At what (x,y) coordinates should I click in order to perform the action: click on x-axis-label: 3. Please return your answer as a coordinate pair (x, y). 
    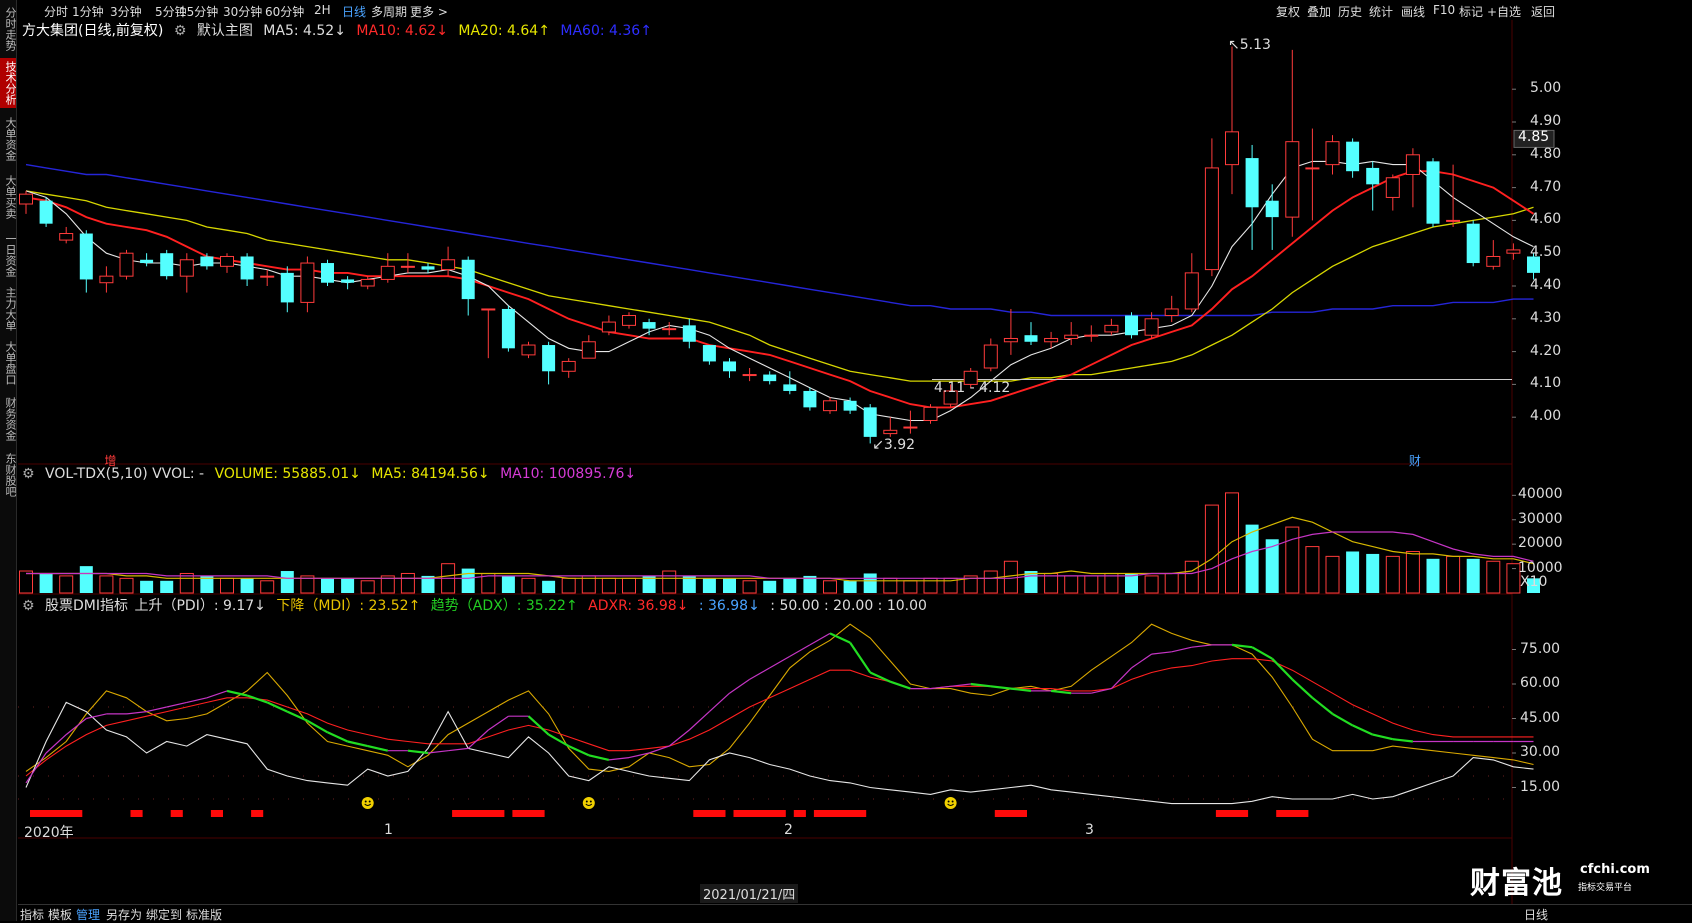
    Looking at the image, I should click on (1089, 830).